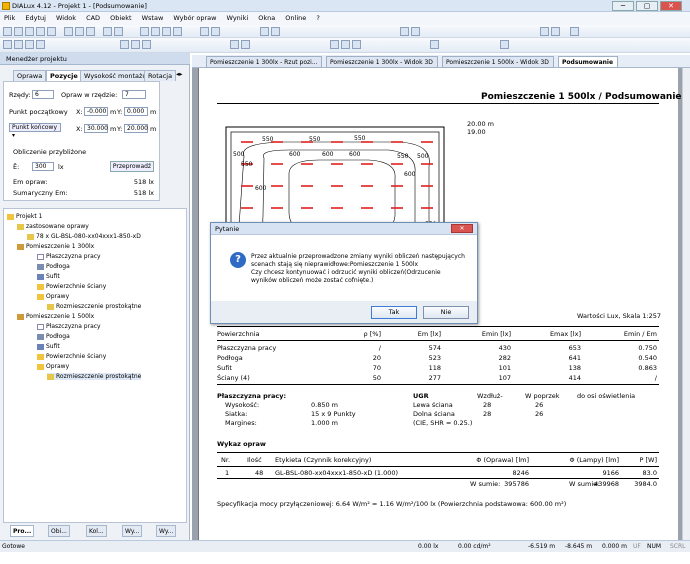 The image size is (690, 564). What do you see at coordinates (588, 62) in the screenshot?
I see `doc-tab-summary: Podsumowanie` at bounding box center [588, 62].